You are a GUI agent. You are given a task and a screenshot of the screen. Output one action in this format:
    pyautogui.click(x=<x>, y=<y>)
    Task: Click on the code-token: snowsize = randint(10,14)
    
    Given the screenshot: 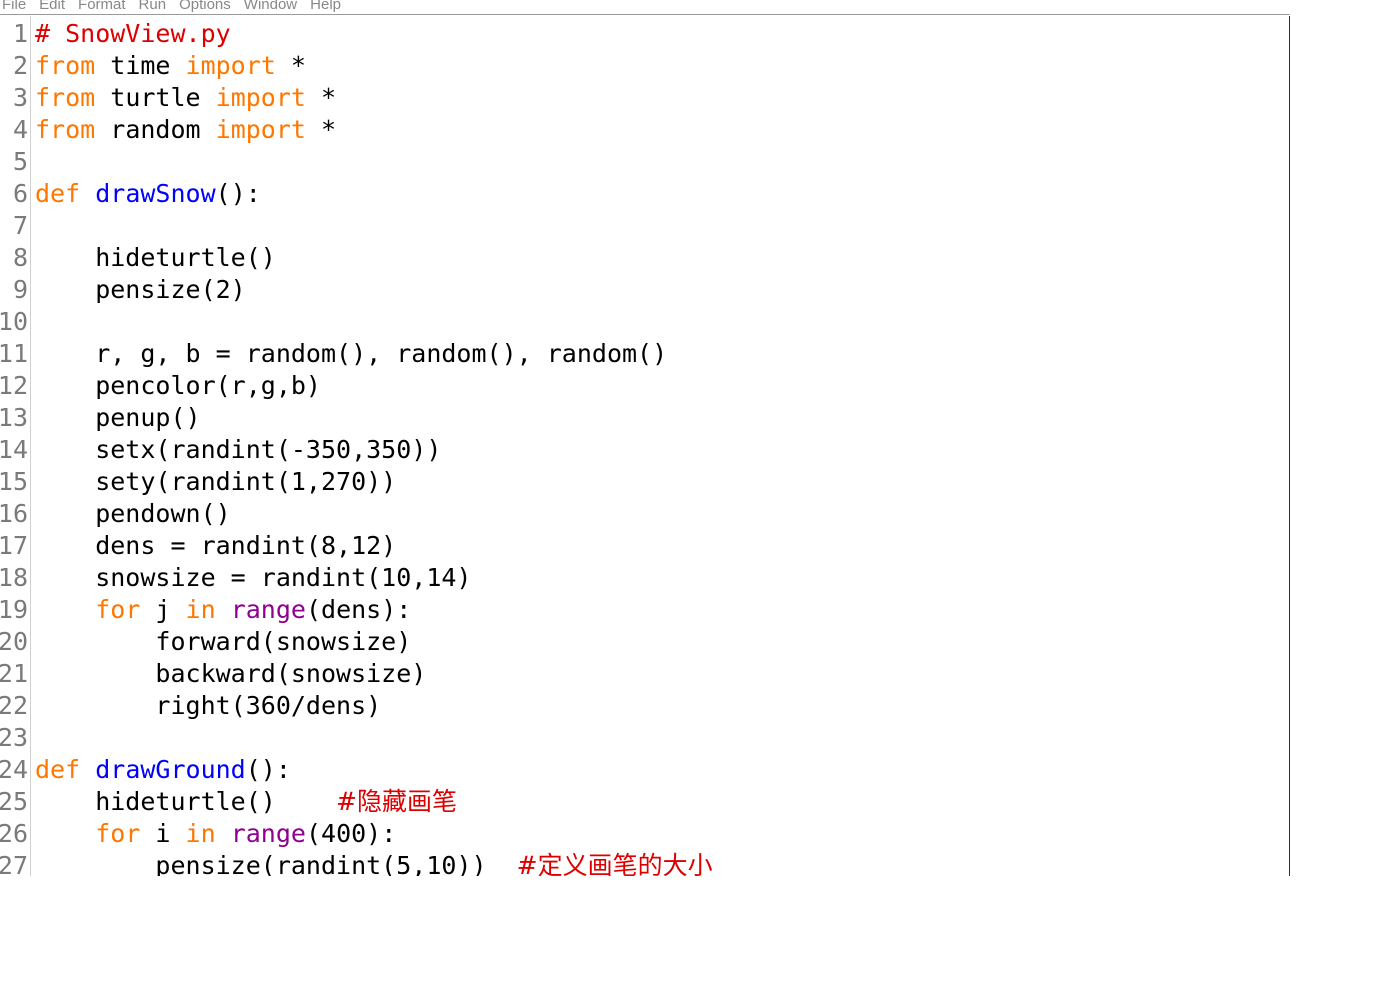 What is the action you would take?
    pyautogui.click(x=253, y=577)
    